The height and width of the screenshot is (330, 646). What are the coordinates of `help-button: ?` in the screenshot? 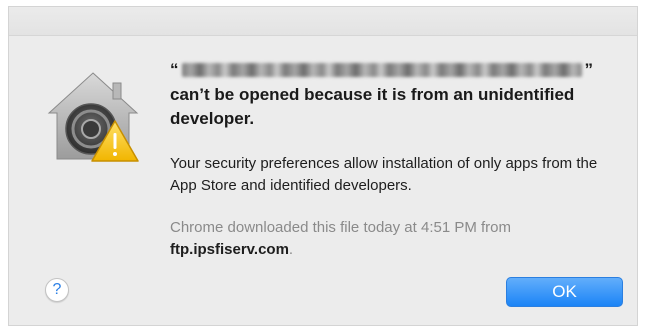 It's located at (57, 290).